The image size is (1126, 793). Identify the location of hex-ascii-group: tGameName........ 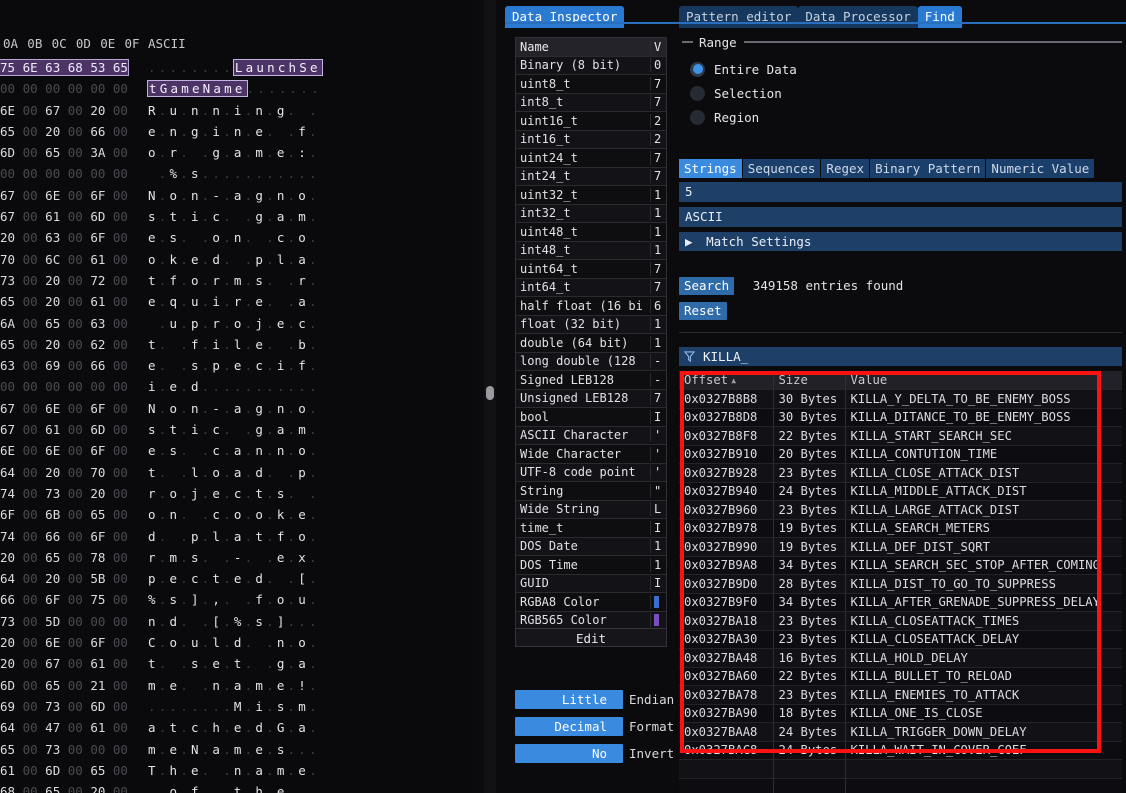
(235, 89).